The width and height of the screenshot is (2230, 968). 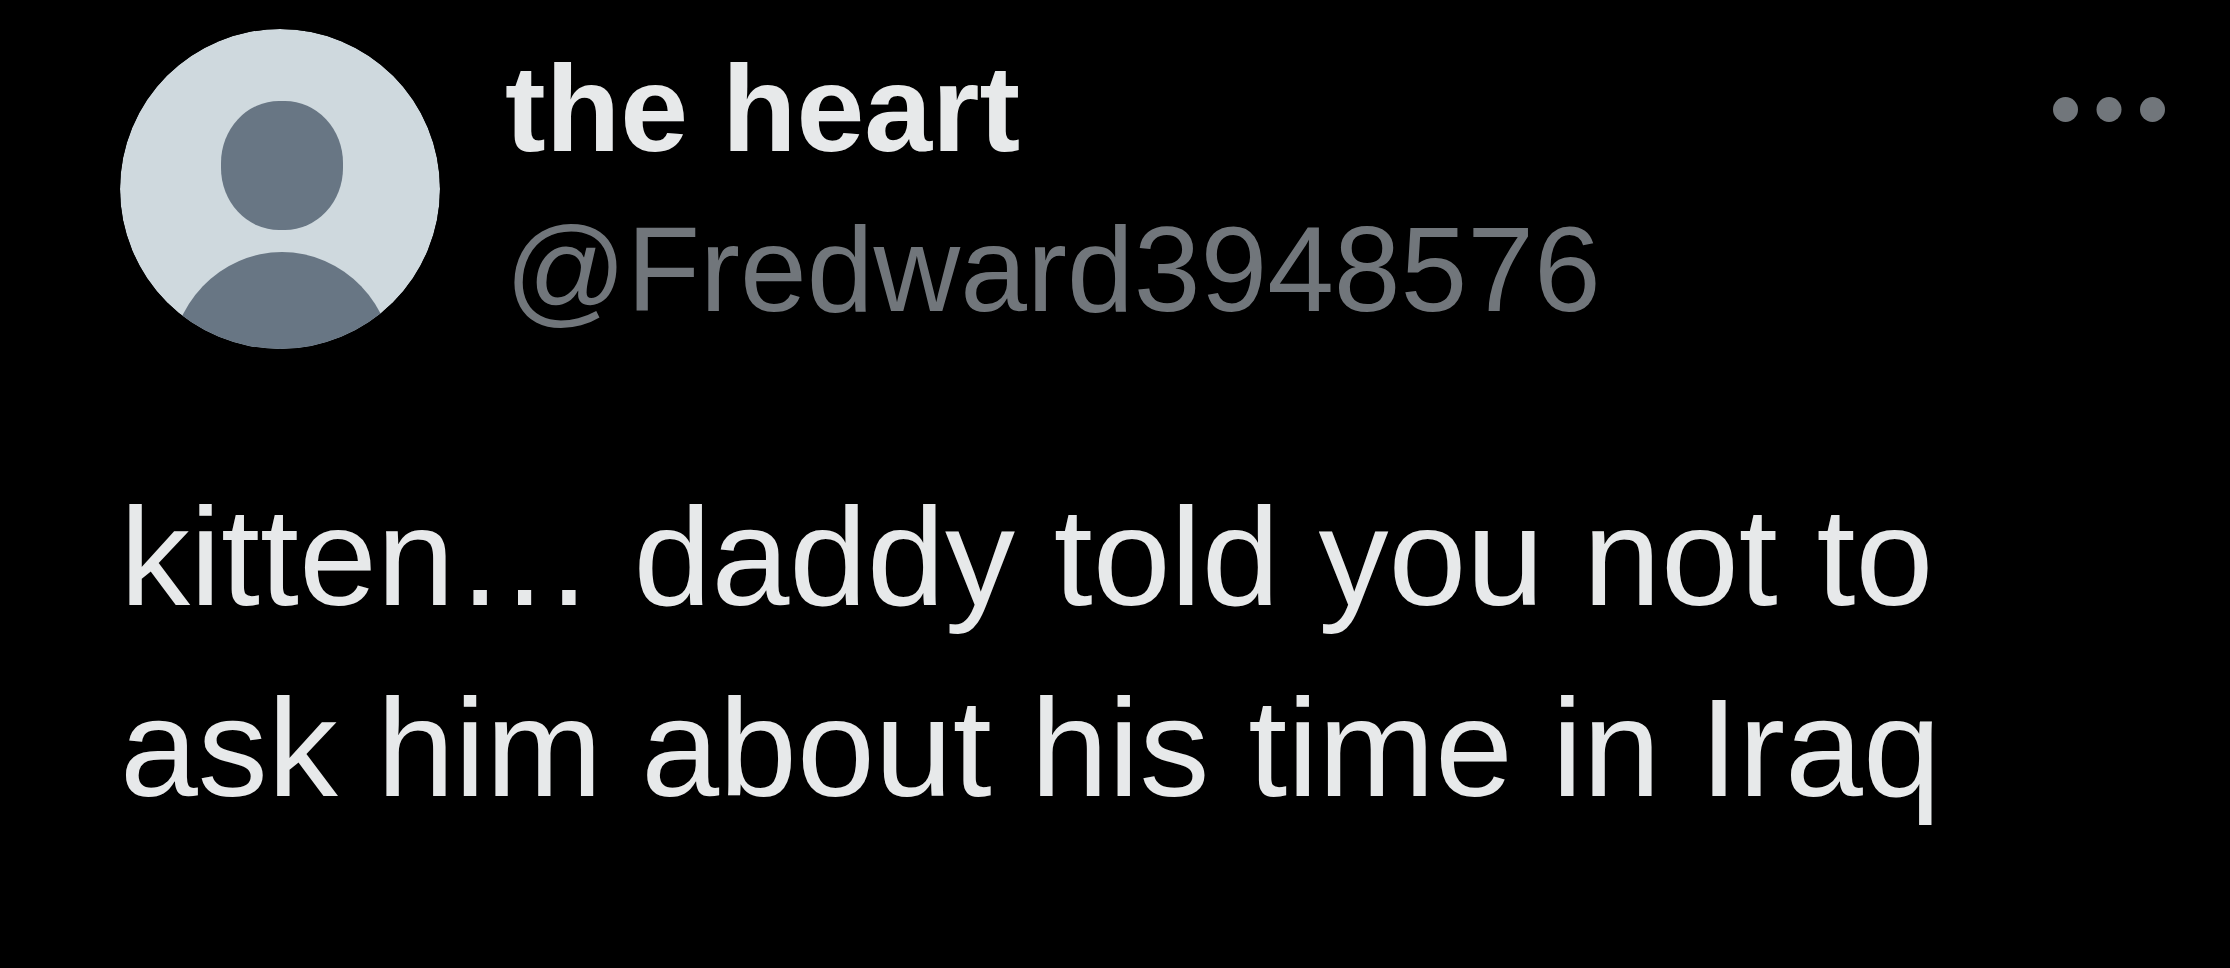 I want to click on more-icon, so click(x=2109, y=109).